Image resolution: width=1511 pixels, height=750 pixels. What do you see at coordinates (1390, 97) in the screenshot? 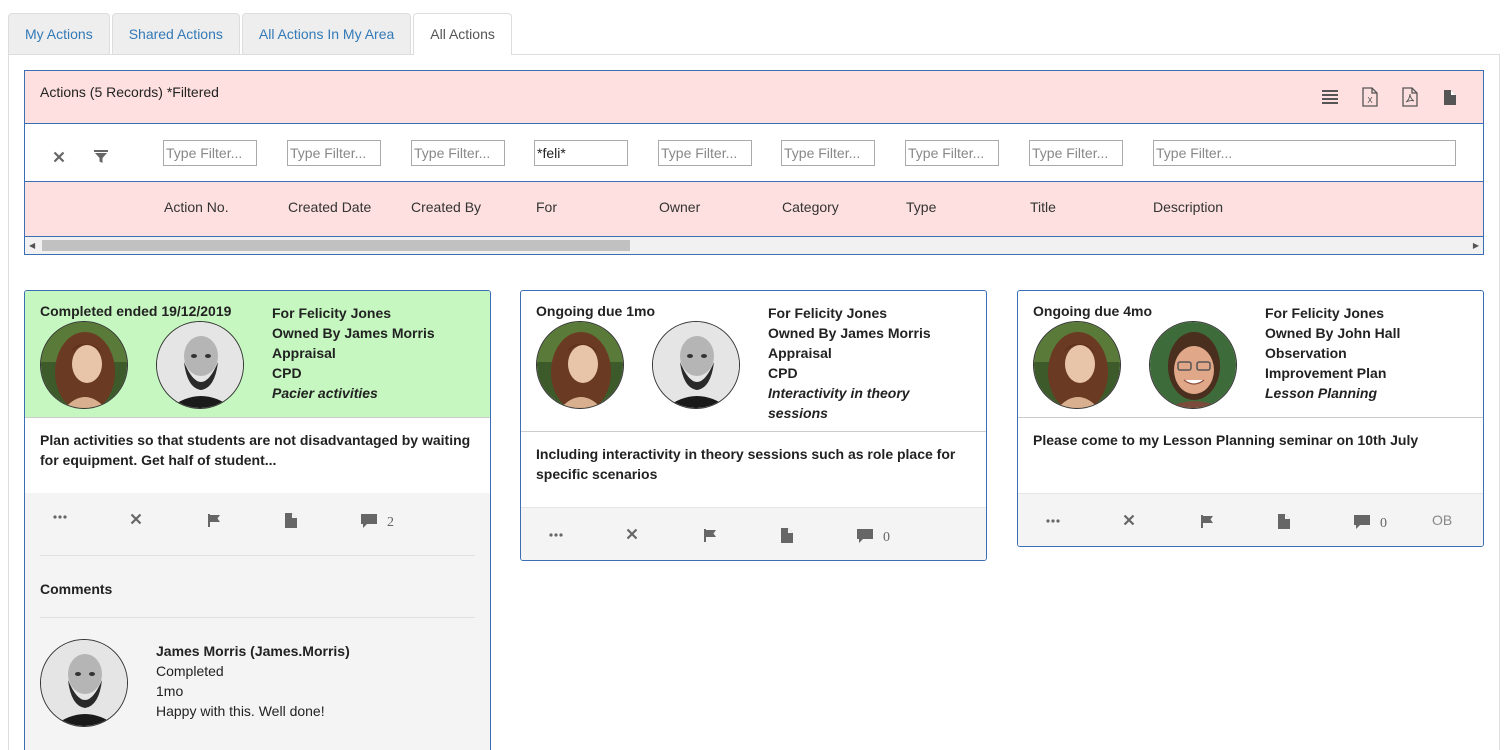
I see `grid-toolbar: X` at bounding box center [1390, 97].